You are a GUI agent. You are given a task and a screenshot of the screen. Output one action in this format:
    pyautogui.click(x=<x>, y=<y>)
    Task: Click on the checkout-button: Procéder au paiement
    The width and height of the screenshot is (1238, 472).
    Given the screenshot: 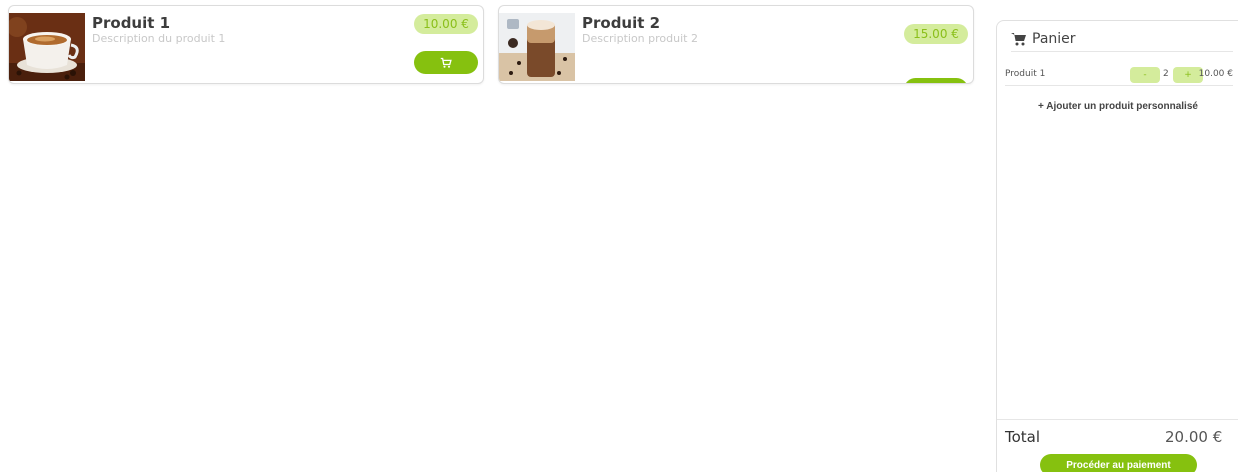 What is the action you would take?
    pyautogui.click(x=1118, y=463)
    